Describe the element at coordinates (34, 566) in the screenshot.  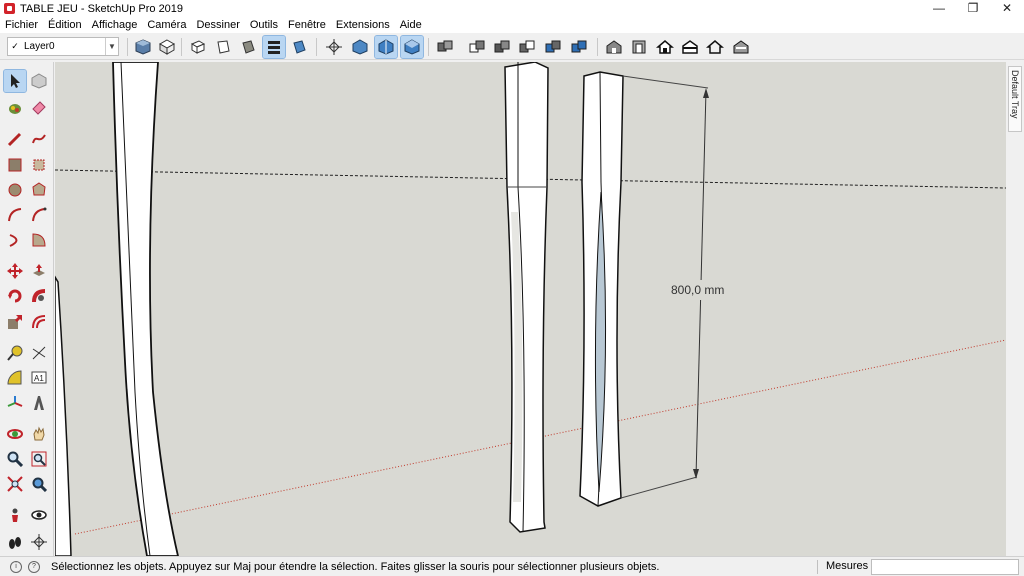
I see `help-icon: ?` at that location.